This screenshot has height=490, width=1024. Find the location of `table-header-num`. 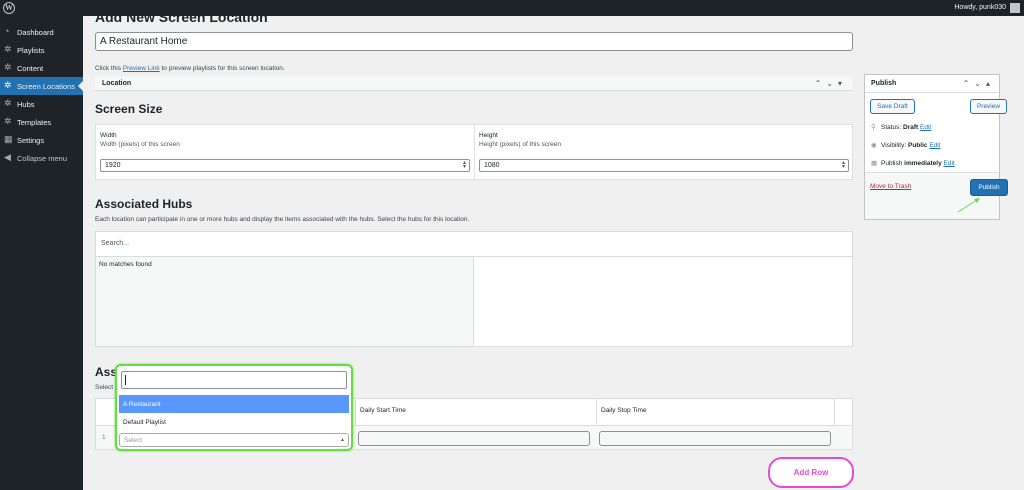

table-header-num is located at coordinates (106, 412).